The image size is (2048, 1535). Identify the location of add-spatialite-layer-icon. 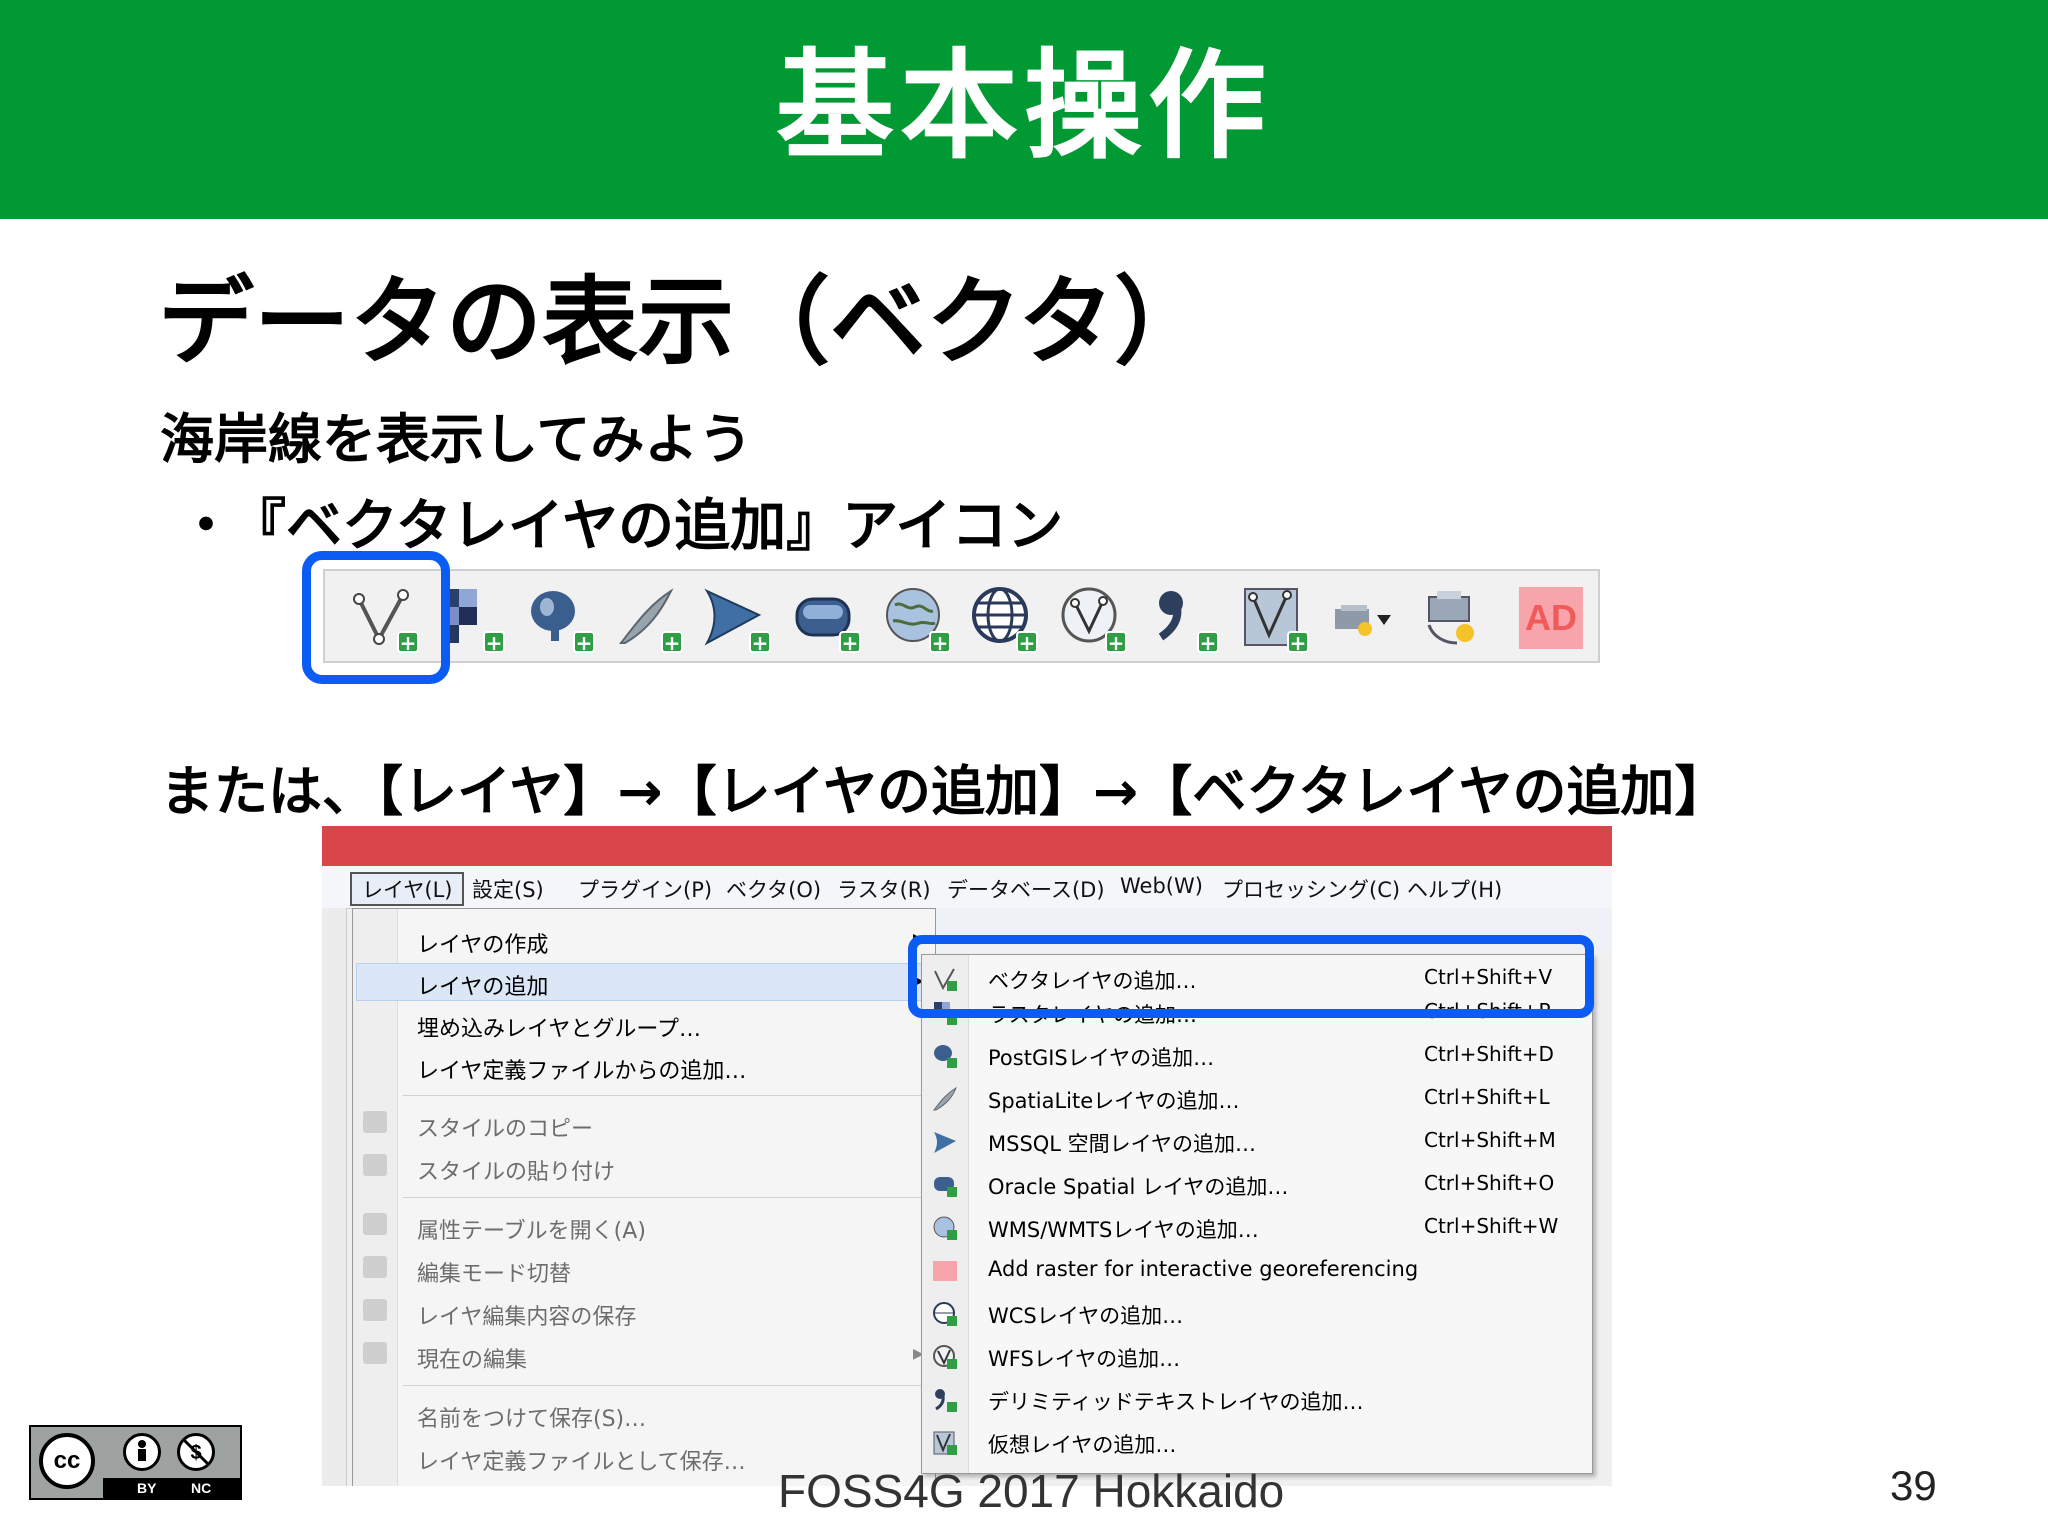
(945, 1098).